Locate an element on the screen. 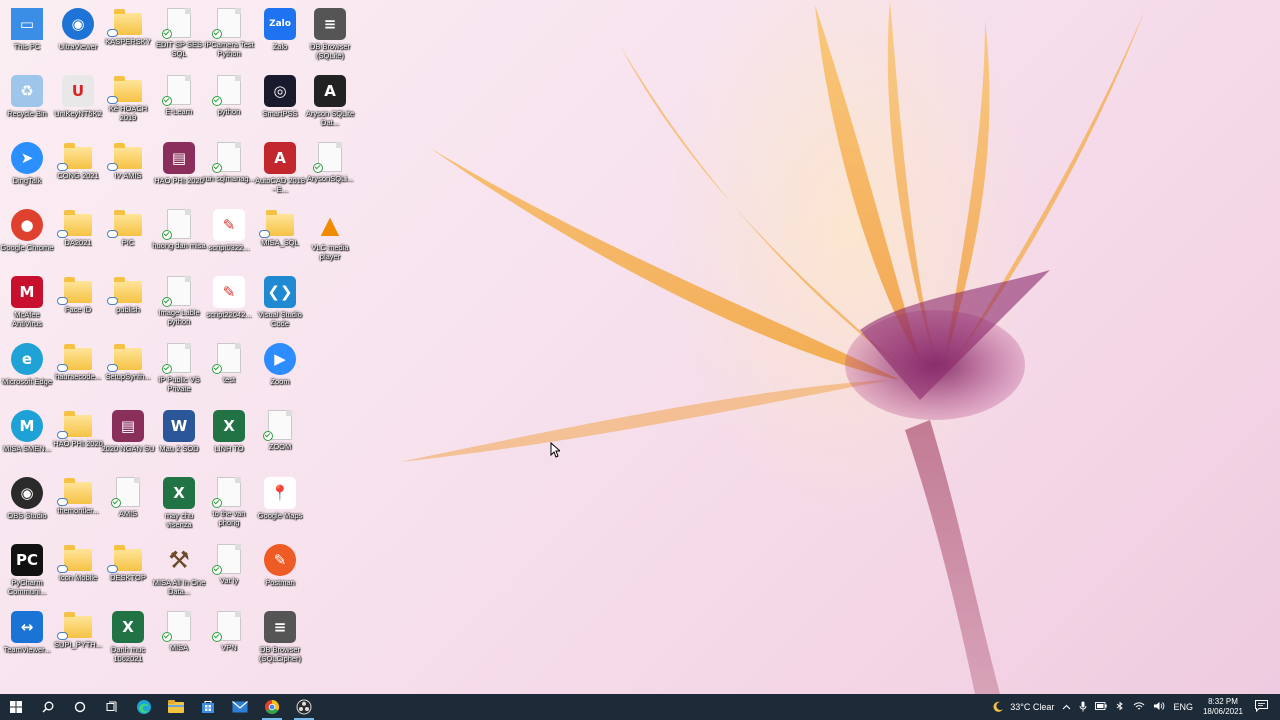 The height and width of the screenshot is (720, 1280). desktop-icon: ❮❯ Visual Studio Code is located at coordinates (280, 305).